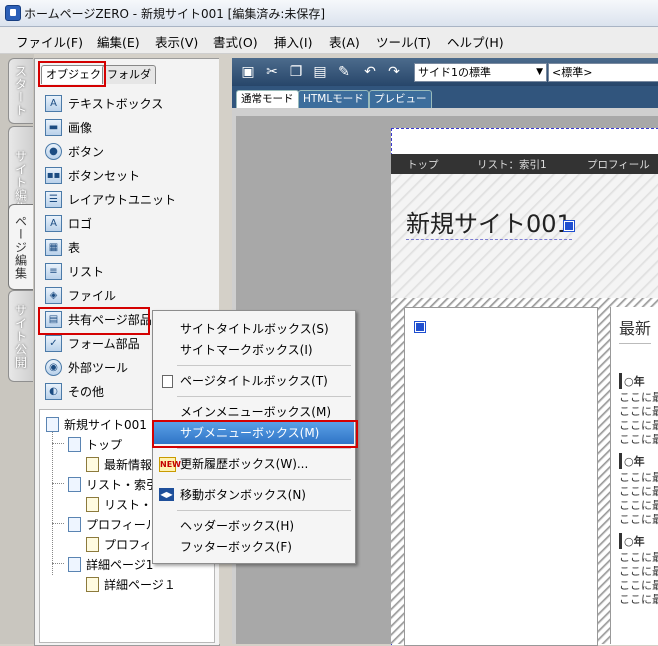 This screenshot has height=646, width=658. I want to click on table-icon: ▦, so click(53, 247).